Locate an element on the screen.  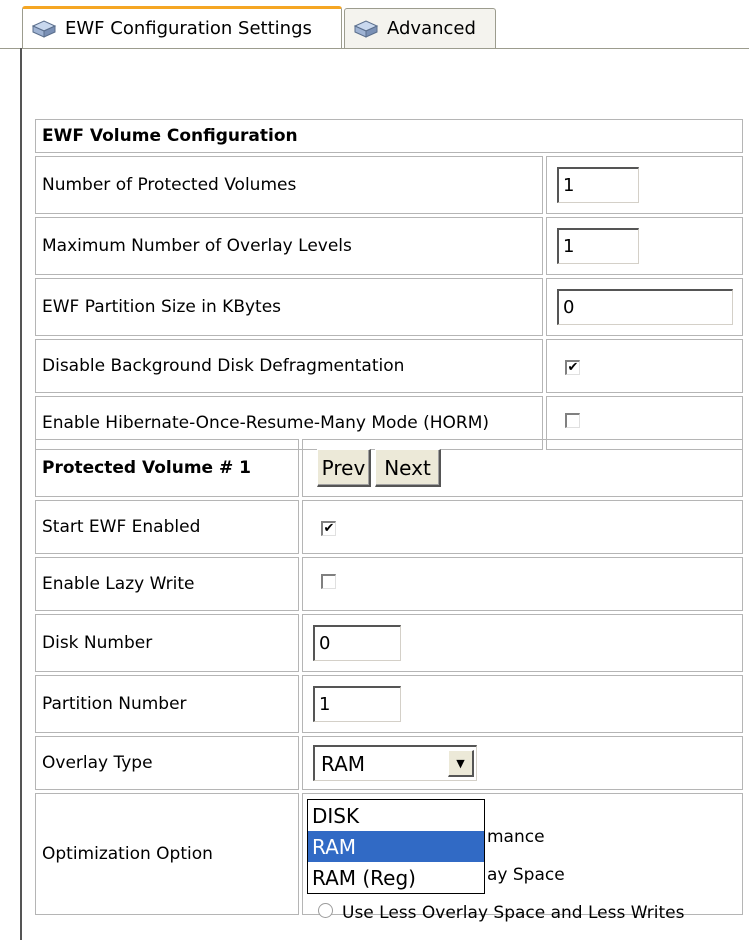
tab-advanced: Advanced is located at coordinates (420, 28).